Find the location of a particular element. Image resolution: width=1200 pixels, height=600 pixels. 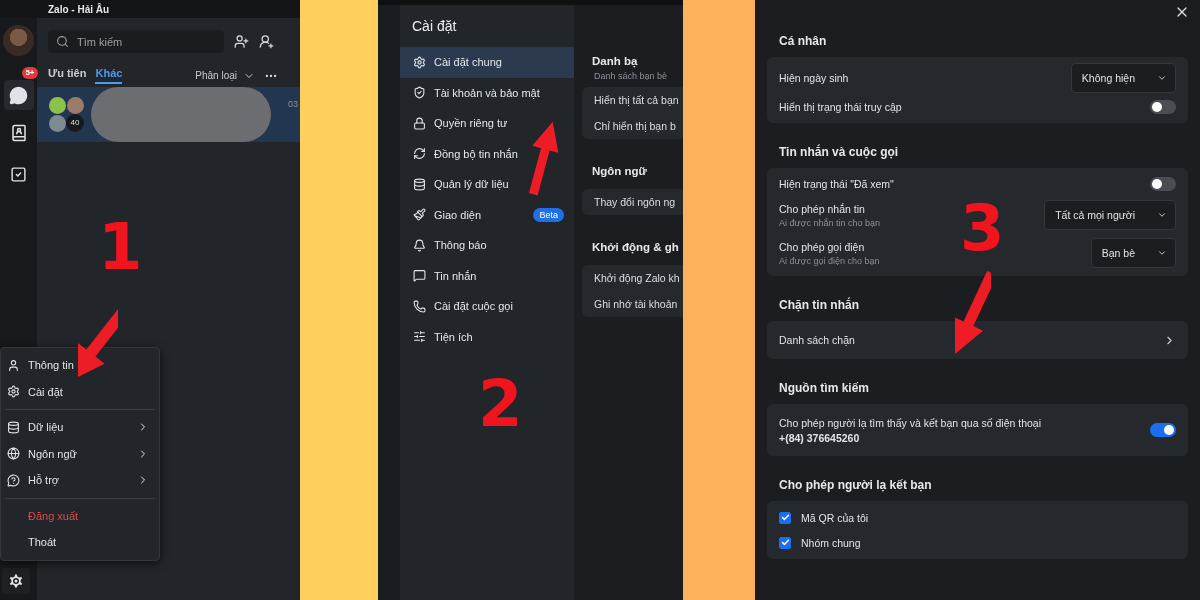

section-heading: Cho phép người lạ kết bạn is located at coordinates (856, 485).